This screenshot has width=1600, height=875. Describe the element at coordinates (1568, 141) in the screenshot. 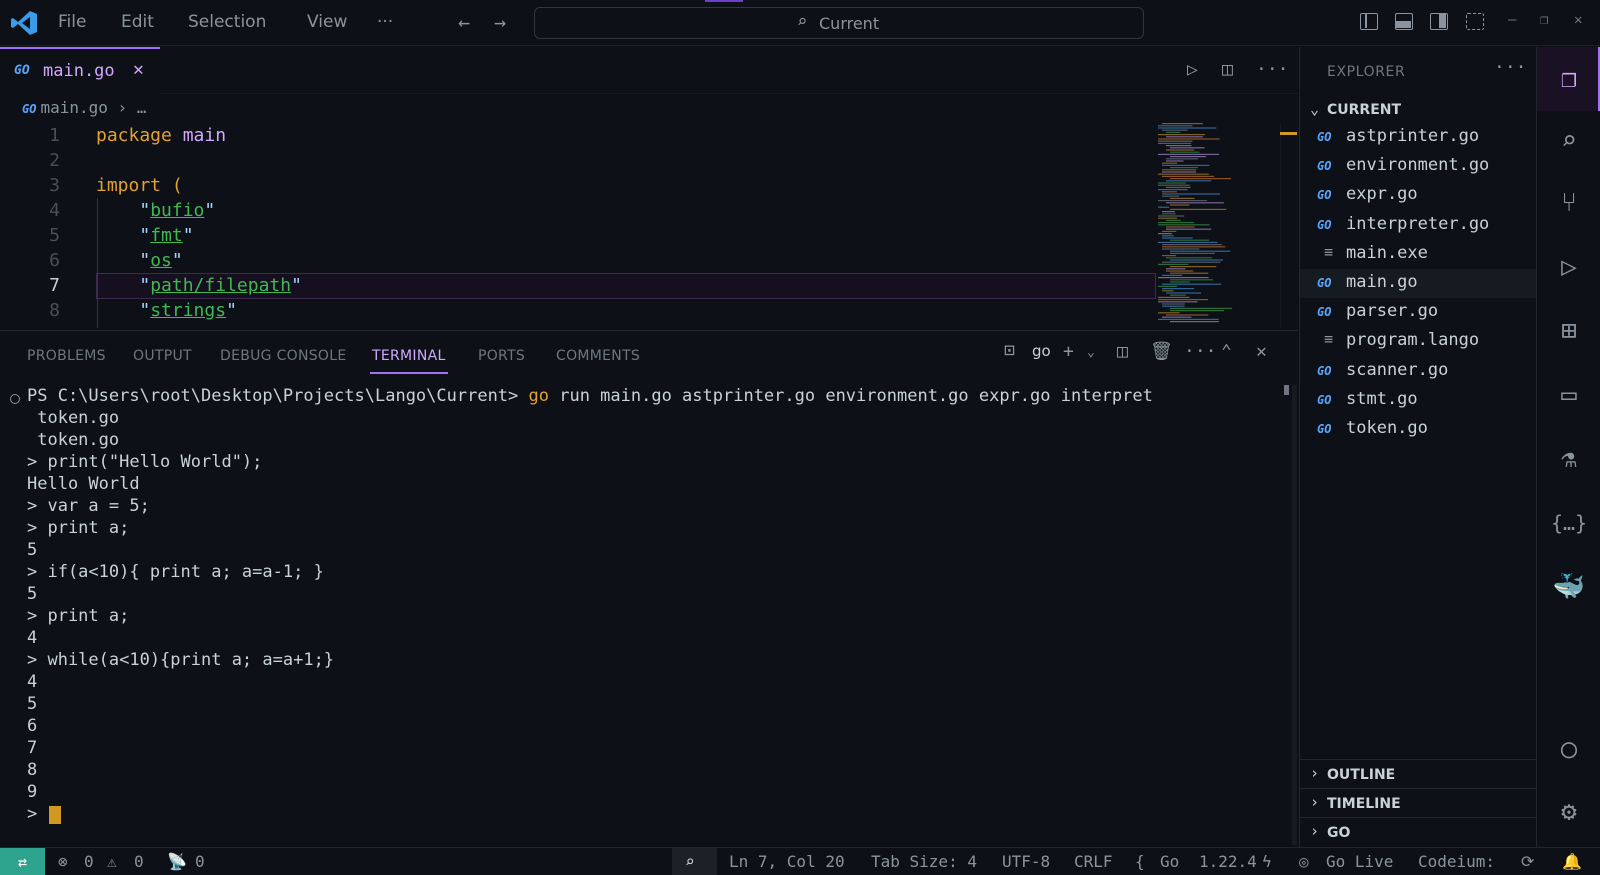

I see `search-icon: ⌕` at that location.